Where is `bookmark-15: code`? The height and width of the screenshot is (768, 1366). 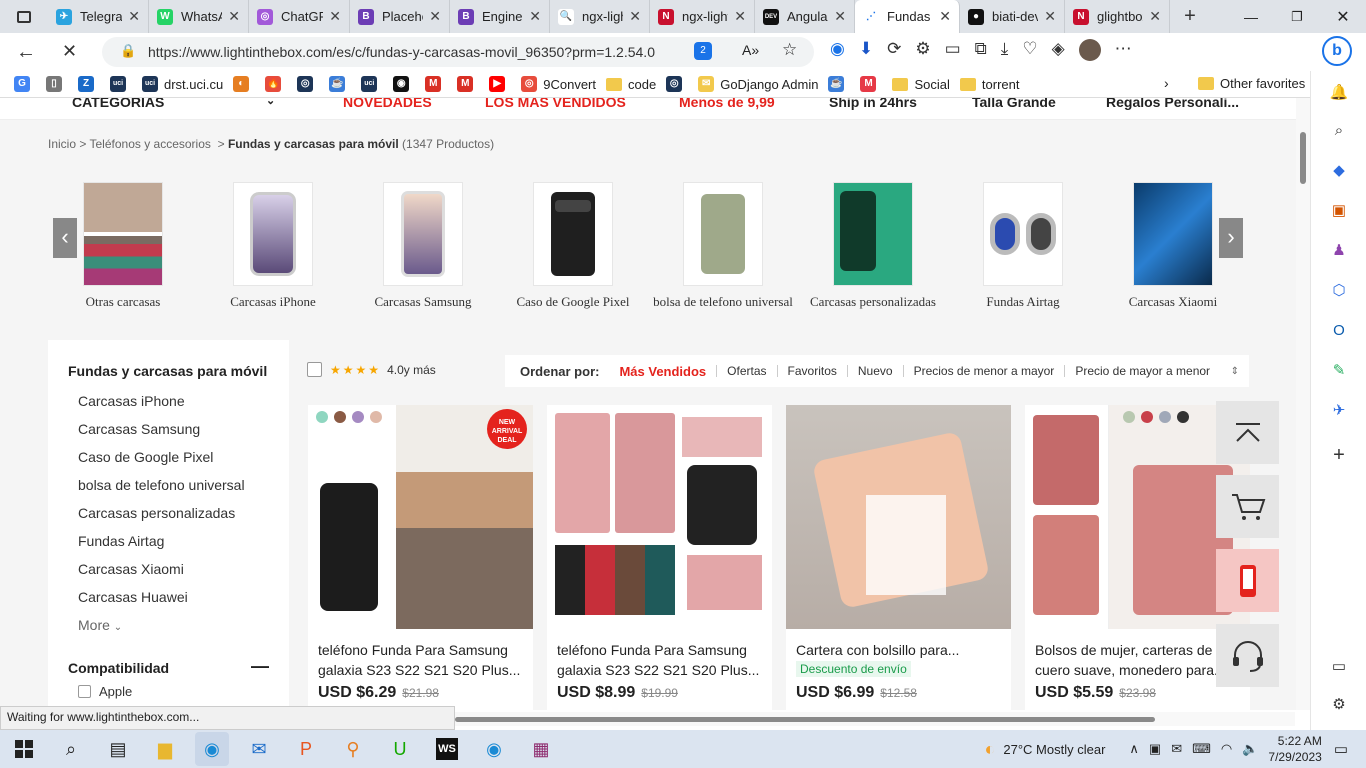 bookmark-15: code is located at coordinates (631, 84).